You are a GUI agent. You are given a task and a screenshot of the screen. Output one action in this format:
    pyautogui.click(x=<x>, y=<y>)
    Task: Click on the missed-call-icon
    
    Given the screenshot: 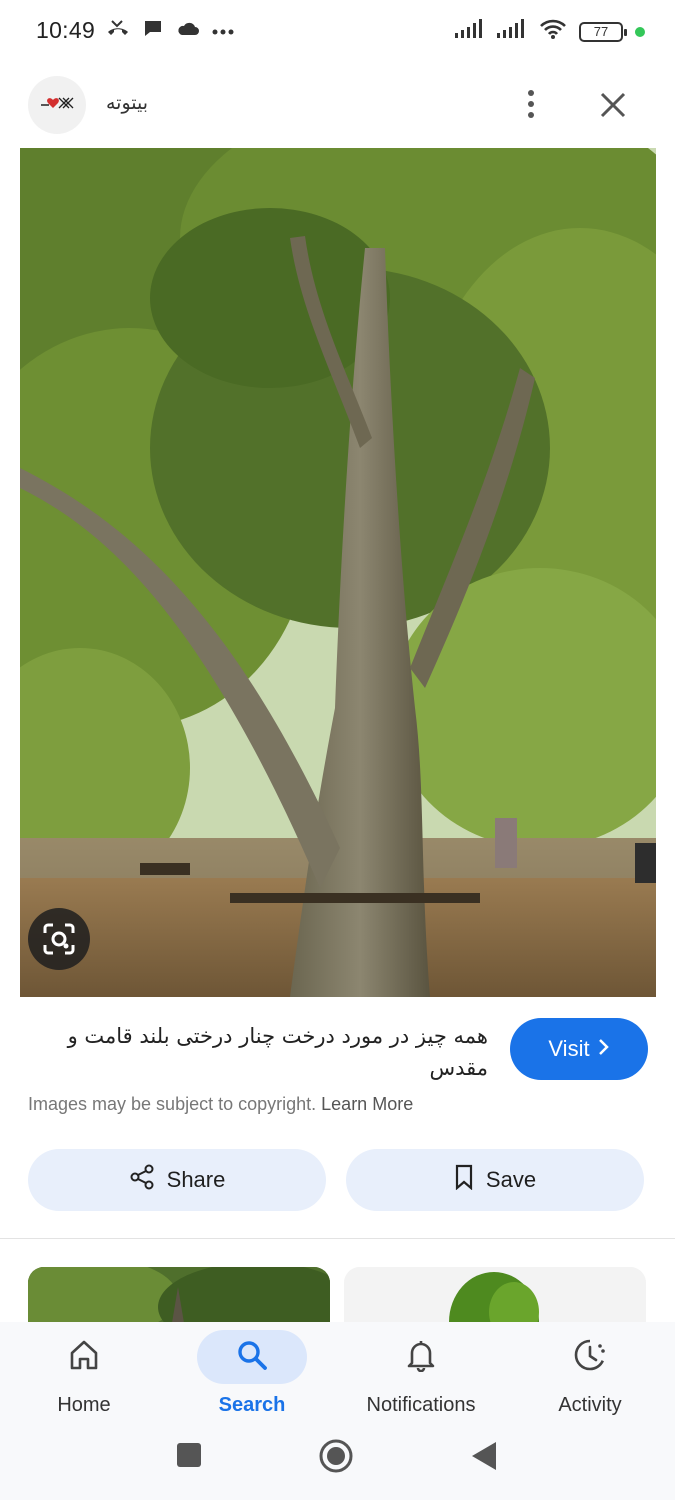 What is the action you would take?
    pyautogui.click(x=118, y=31)
    